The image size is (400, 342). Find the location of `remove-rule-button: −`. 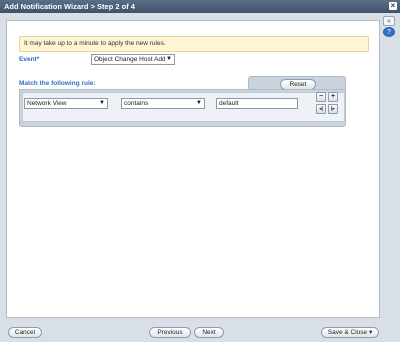

remove-rule-button: − is located at coordinates (321, 97).